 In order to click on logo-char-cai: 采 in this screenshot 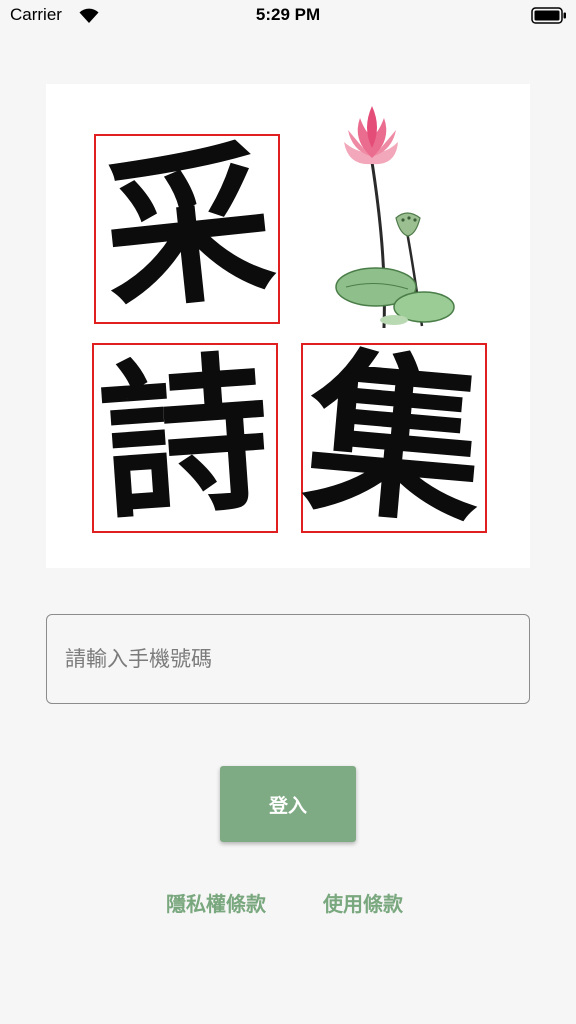, I will do `click(188, 228)`.